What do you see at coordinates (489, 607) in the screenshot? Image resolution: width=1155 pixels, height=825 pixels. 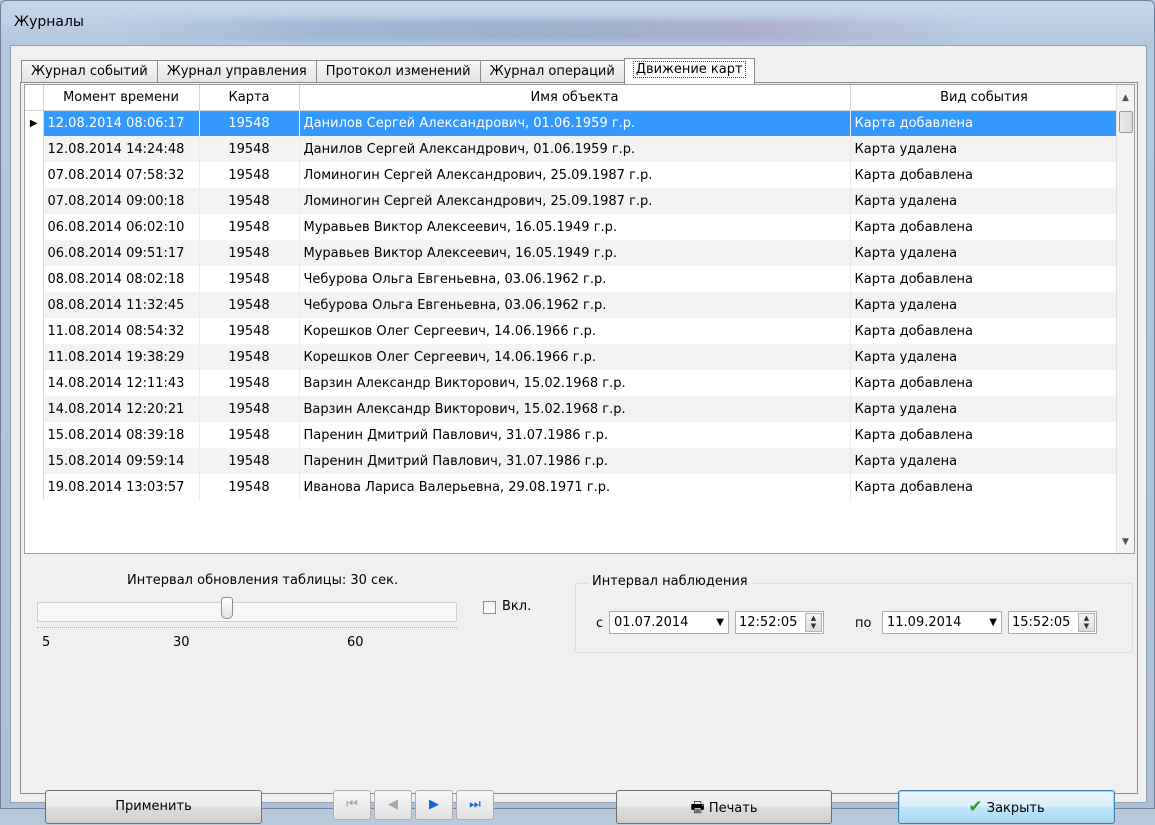 I see `auto-refresh-checkbox` at bounding box center [489, 607].